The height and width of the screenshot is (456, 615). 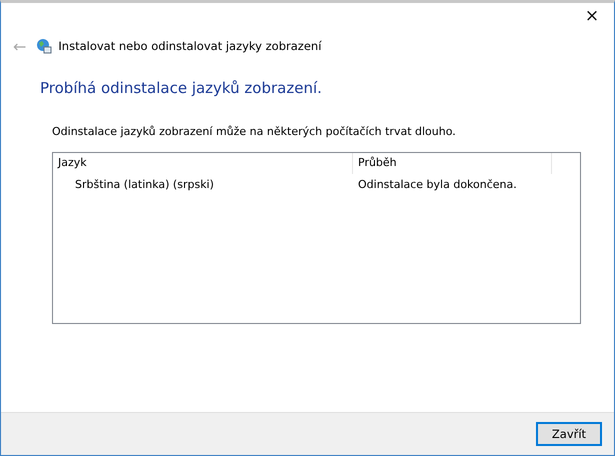 I want to click on description-text: Odinstalace jazyků zobrazení může na některých počítačích trvat dlouho., so click(x=254, y=131).